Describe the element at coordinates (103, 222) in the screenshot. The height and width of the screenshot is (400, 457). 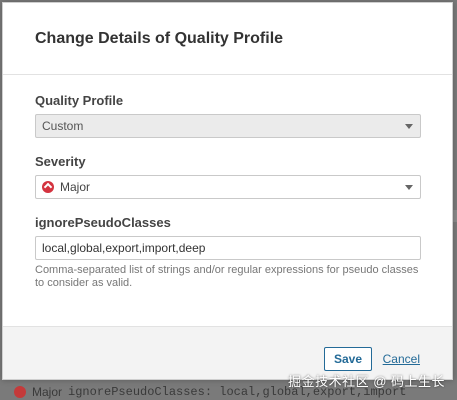
I see `parameter-label: ignorePseudoClasses` at that location.